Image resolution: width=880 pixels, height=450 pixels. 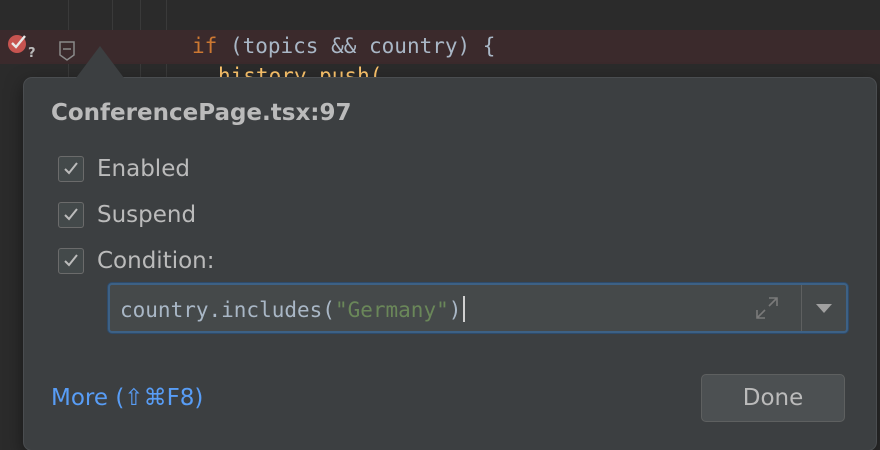 I want to click on condition-checkbox, so click(x=71, y=261).